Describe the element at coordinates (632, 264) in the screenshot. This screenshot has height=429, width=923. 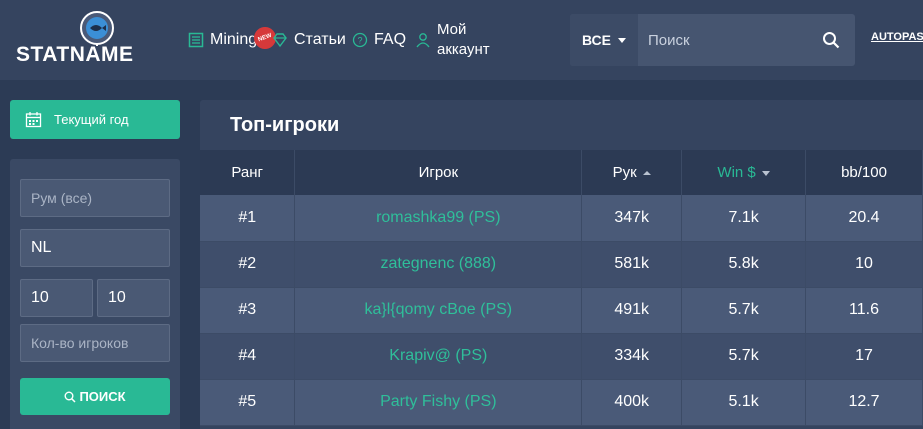
I see `hands-cell: 581k` at that location.